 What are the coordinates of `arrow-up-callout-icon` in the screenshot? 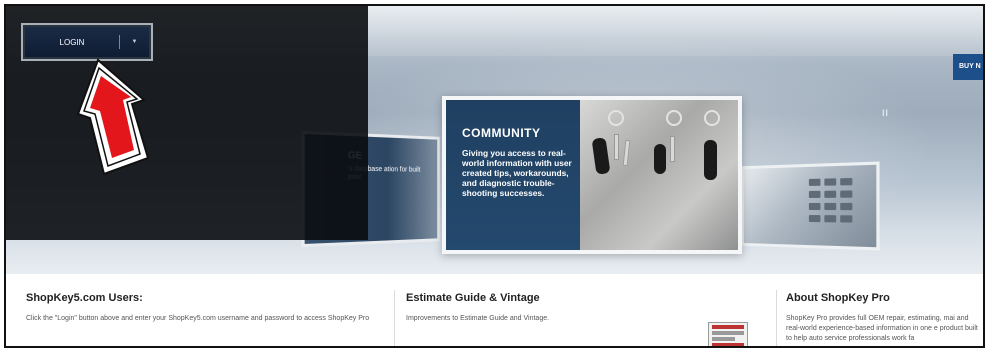 It's located at (113, 117).